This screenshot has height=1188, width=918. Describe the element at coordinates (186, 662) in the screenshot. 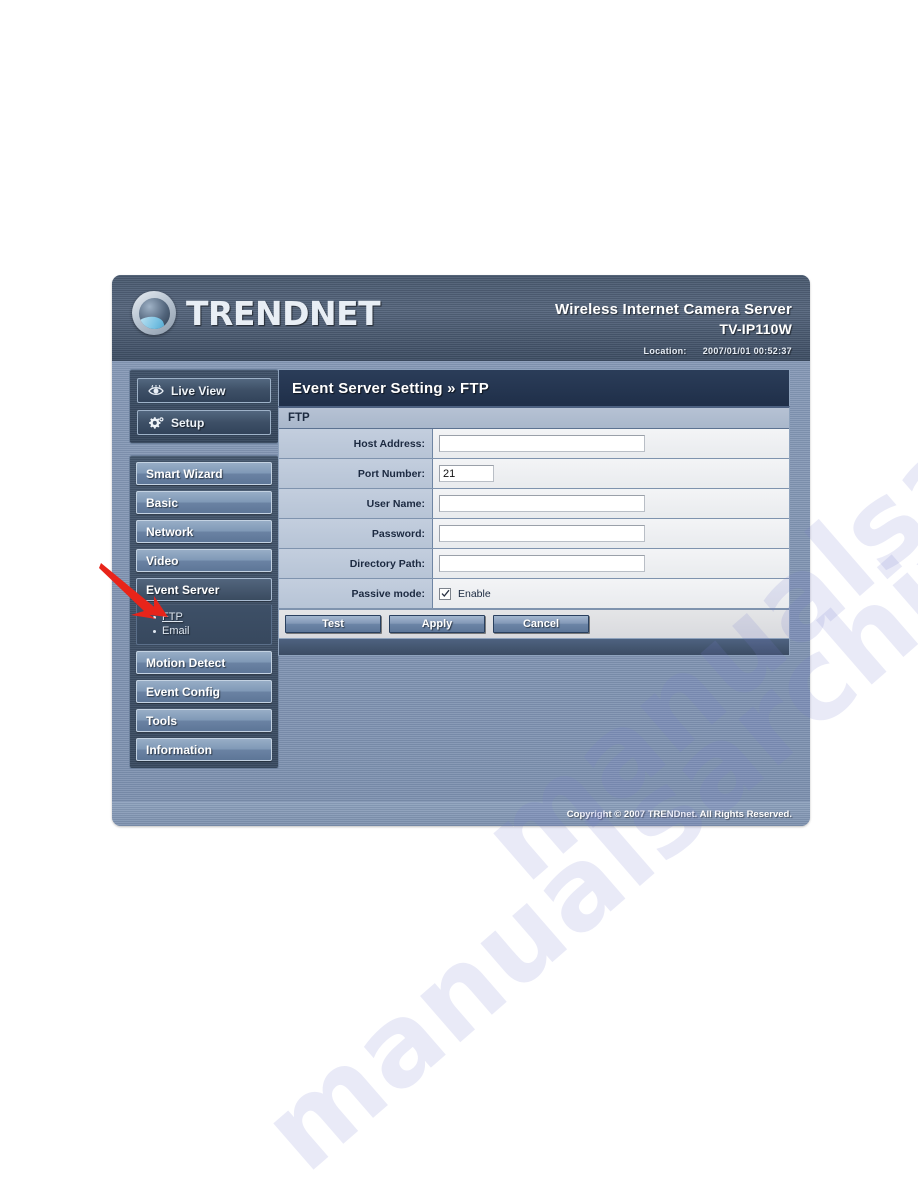

I see `sidebar-item-label: Motion Detect` at that location.